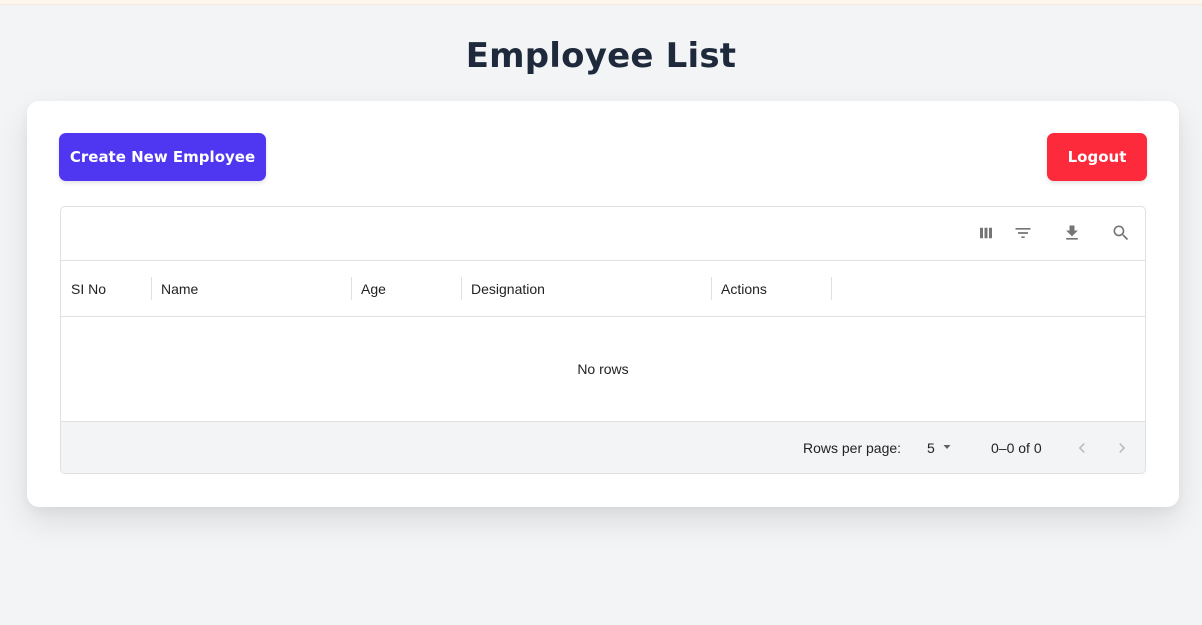 This screenshot has width=1202, height=625. I want to click on logout-button: Logout, so click(1097, 157).